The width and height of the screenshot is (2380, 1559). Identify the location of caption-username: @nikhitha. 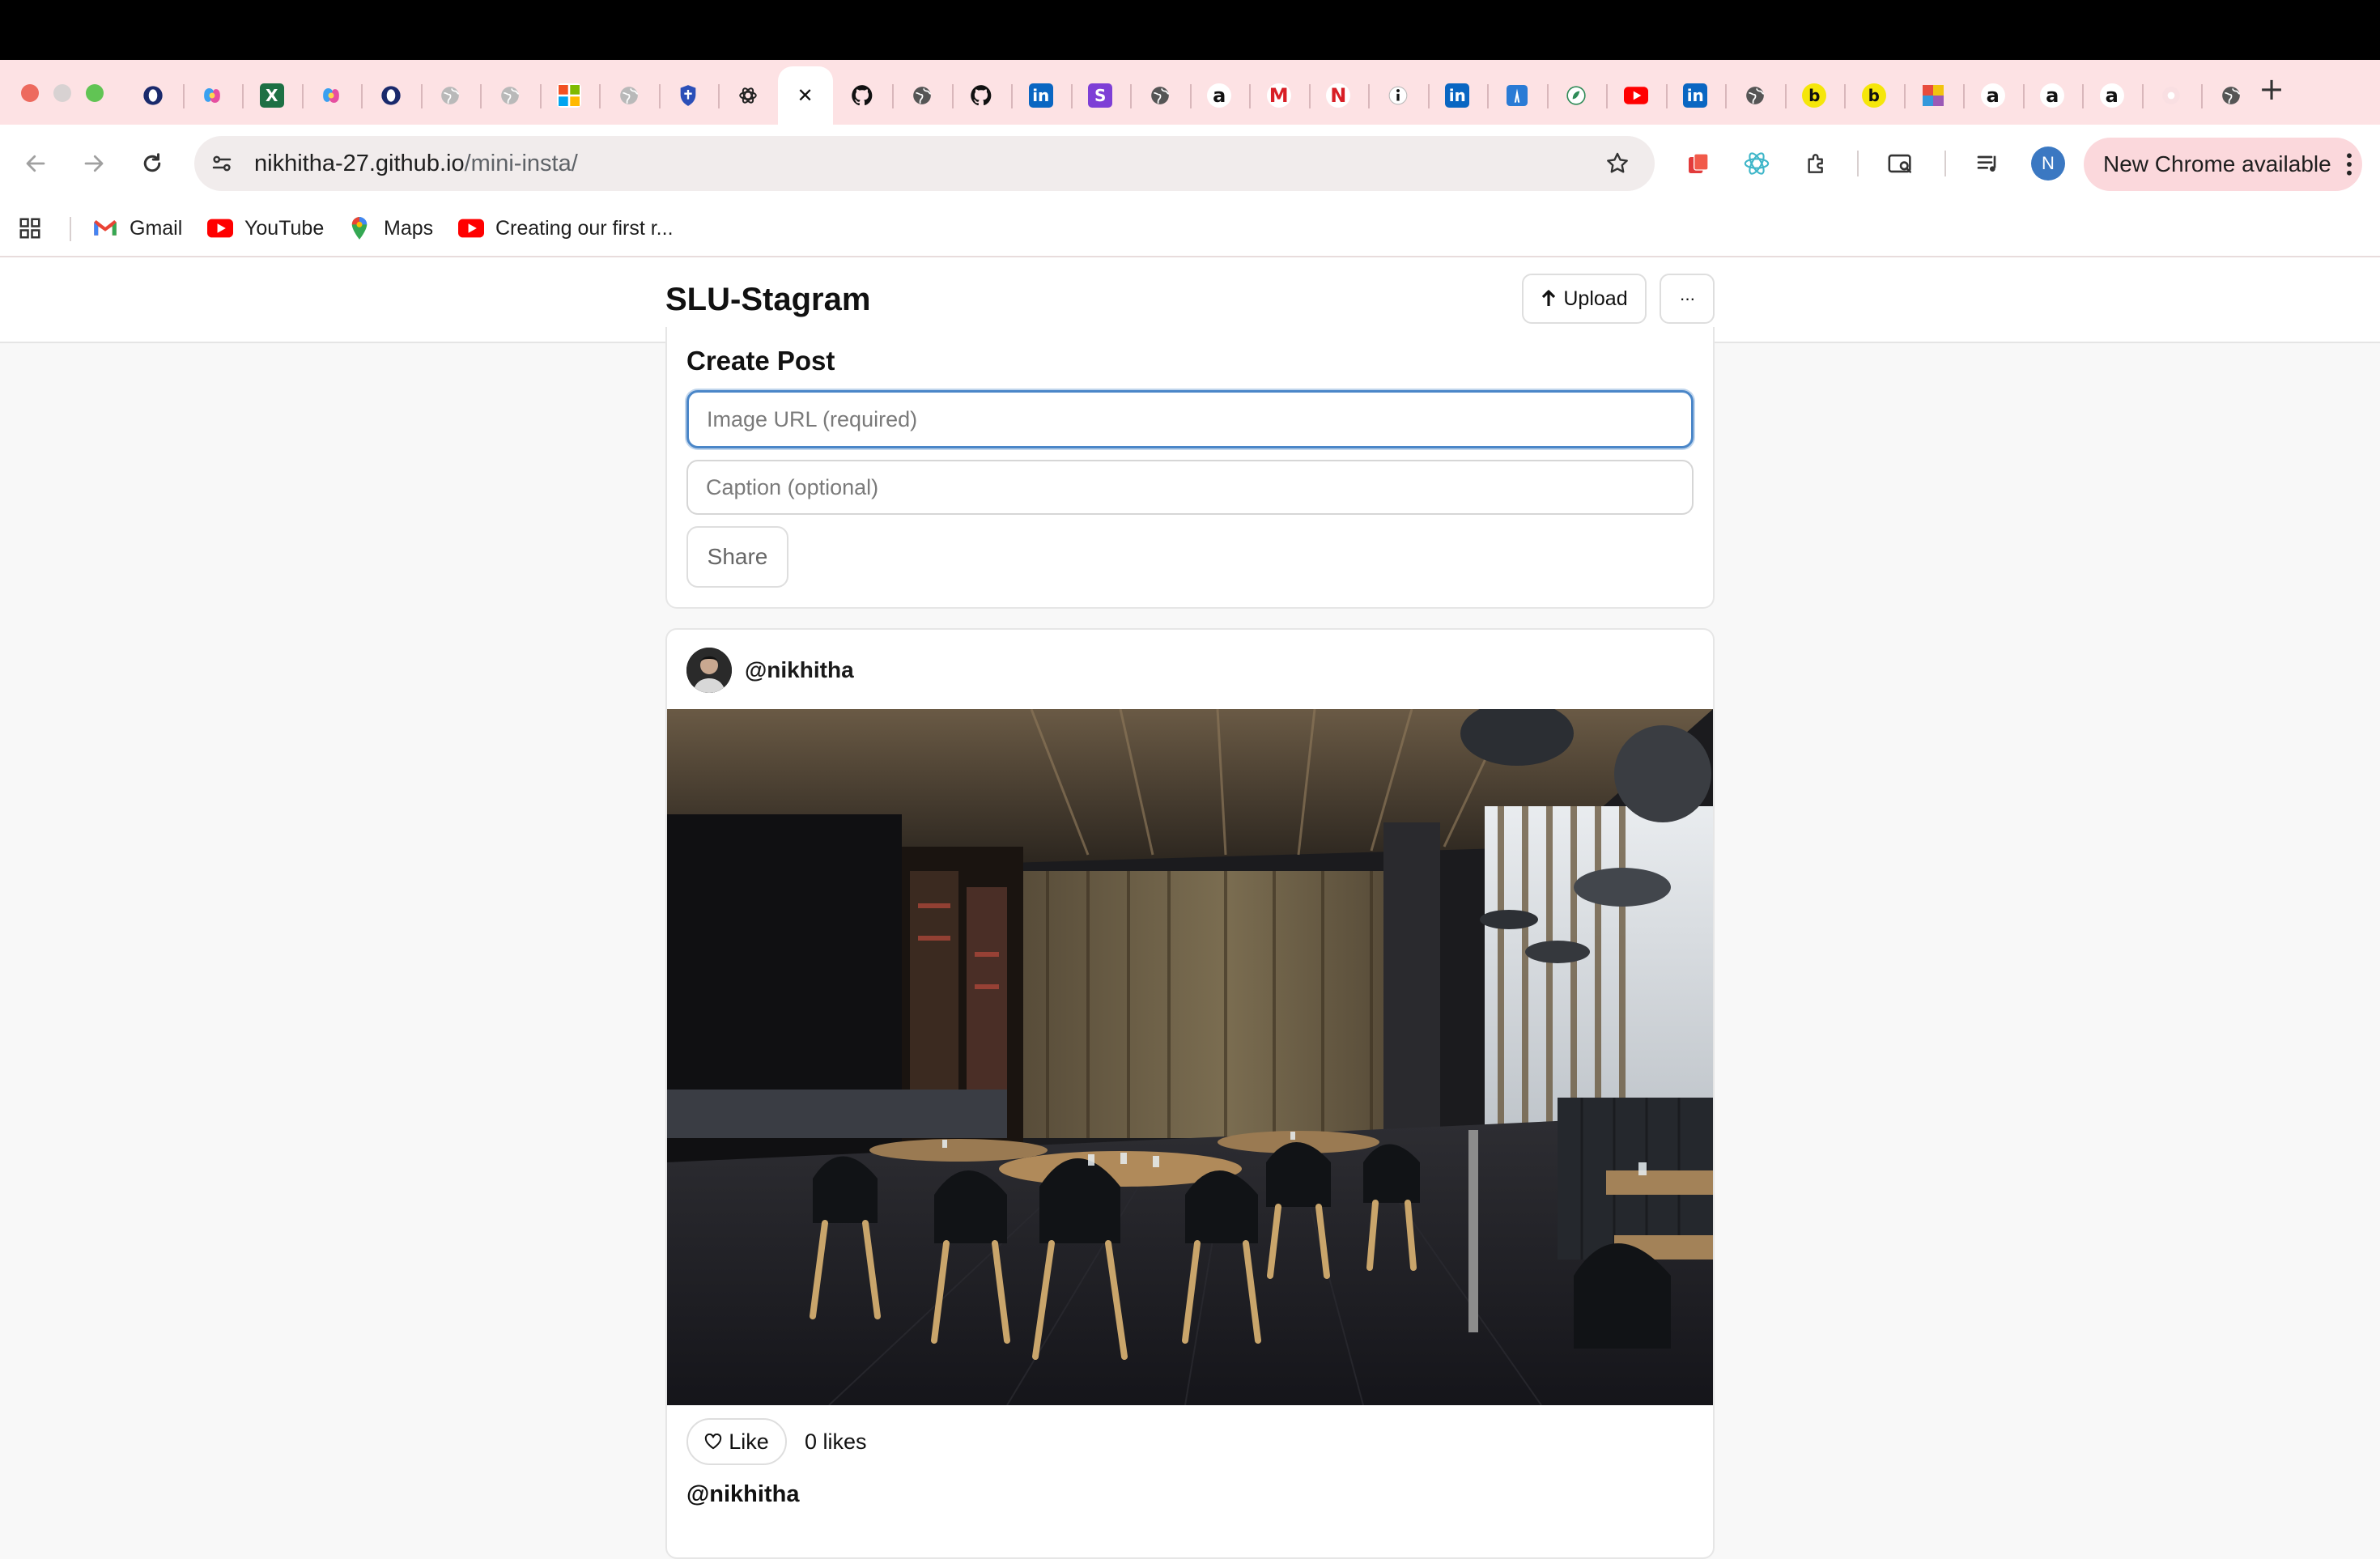
(742, 1494).